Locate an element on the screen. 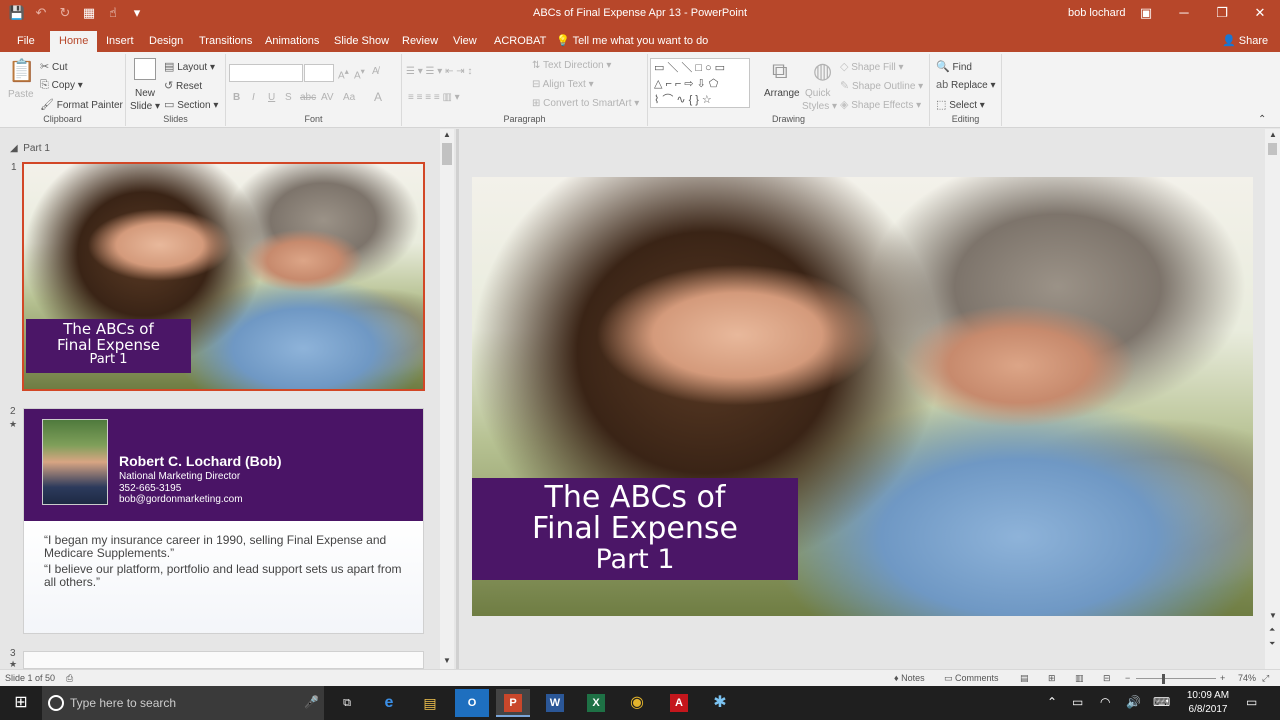 Image resolution: width=1280 pixels, height=720 pixels. outlook-icon: O is located at coordinates (472, 703).